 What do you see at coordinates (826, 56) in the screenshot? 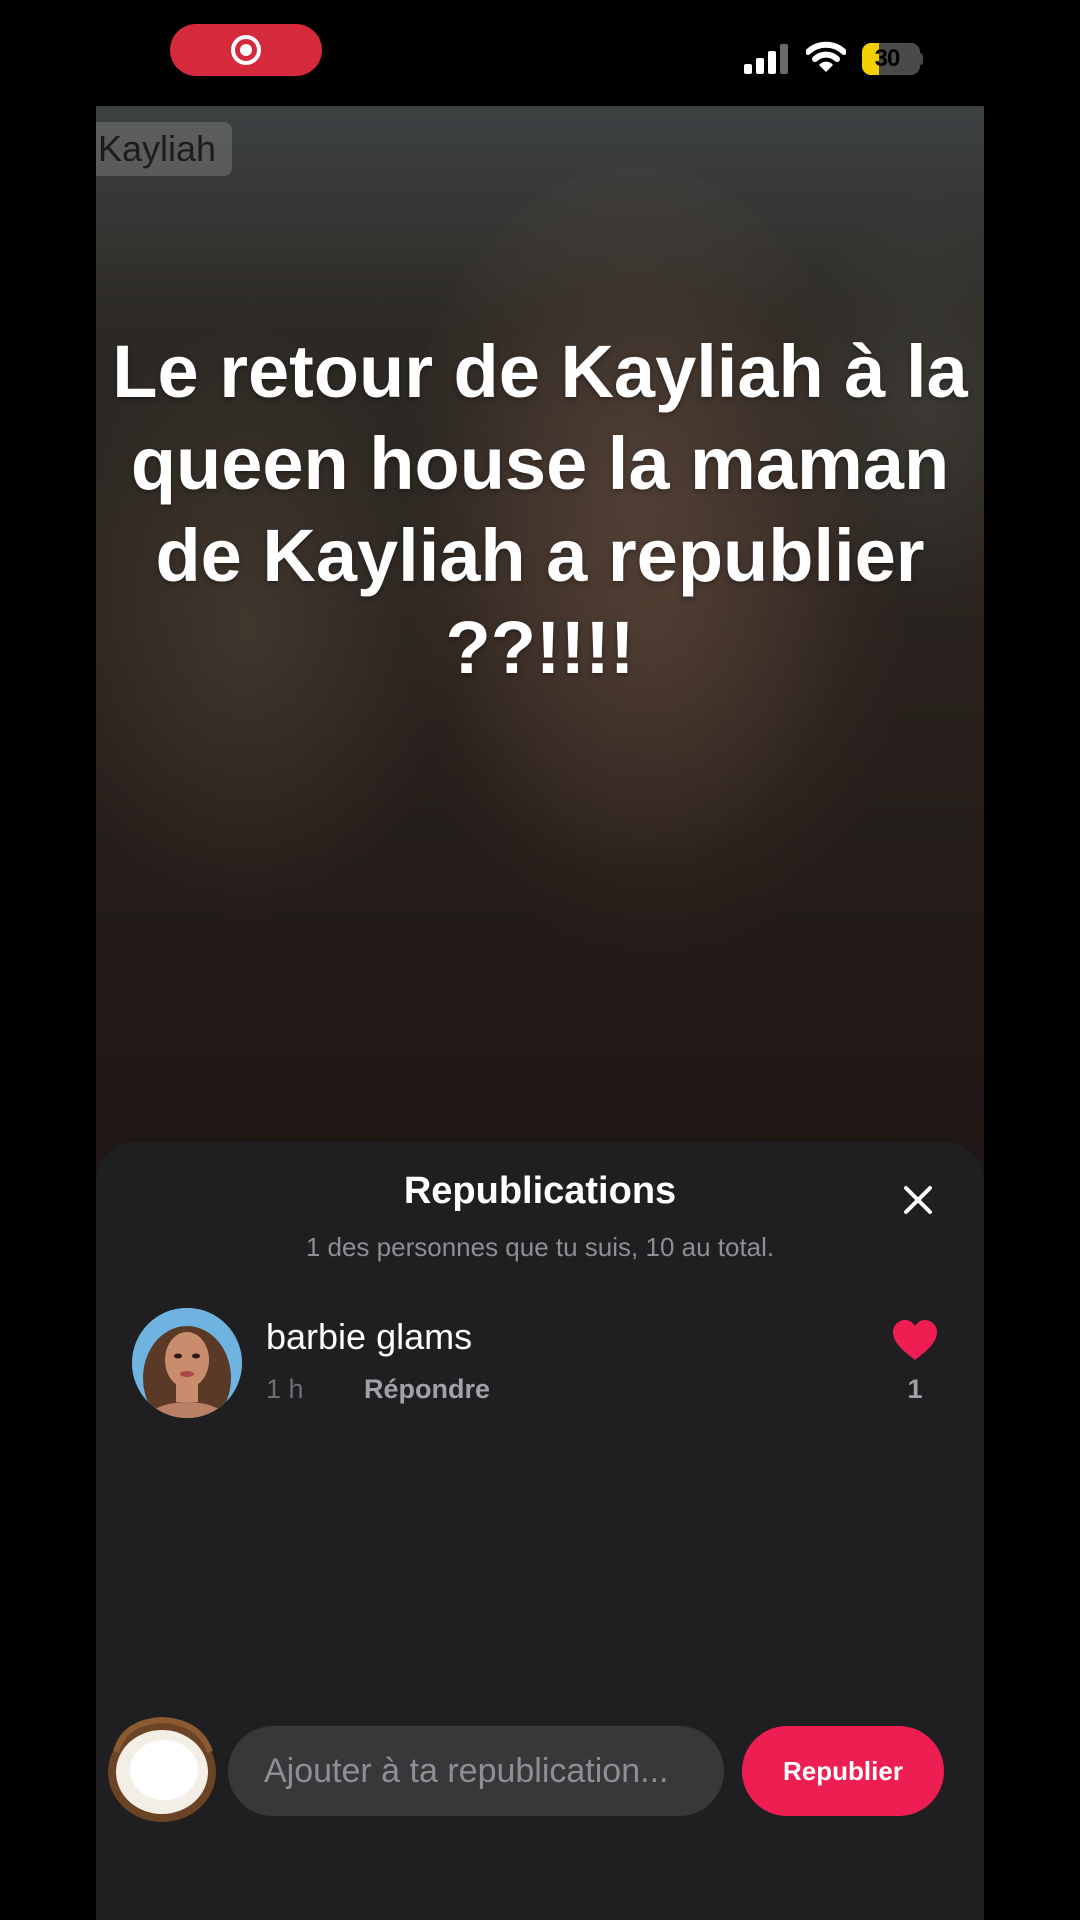
I see `wifi-icon` at bounding box center [826, 56].